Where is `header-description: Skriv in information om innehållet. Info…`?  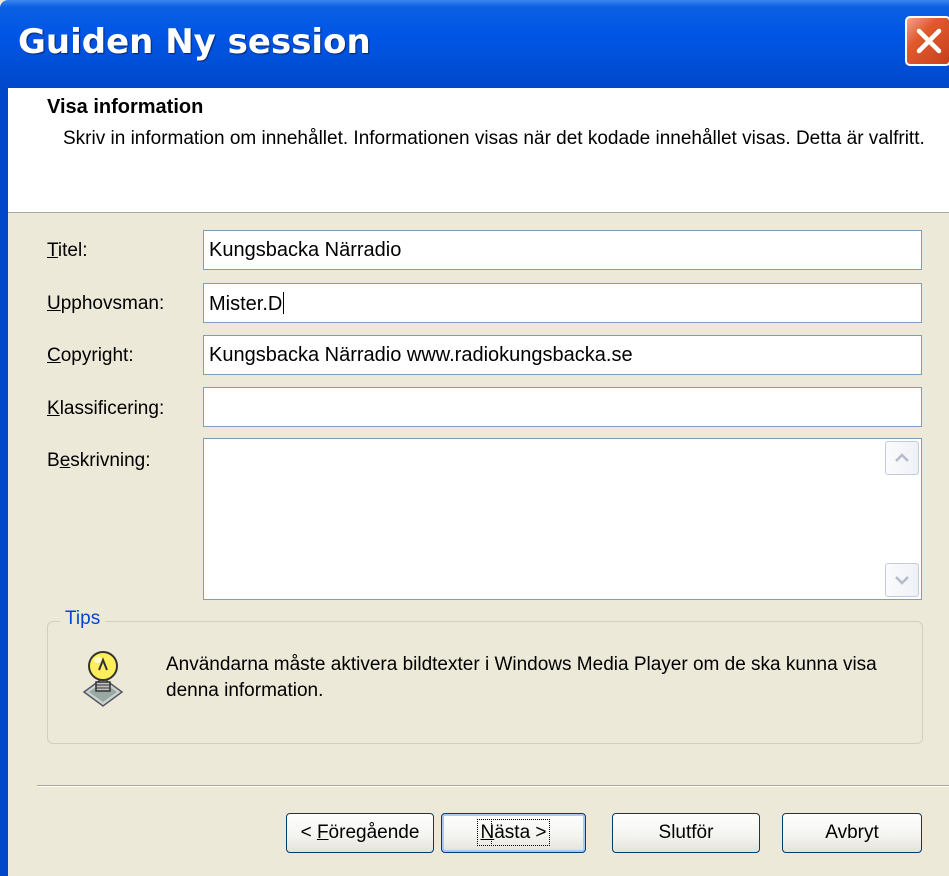 header-description: Skriv in information om innehållet. Info… is located at coordinates (494, 138).